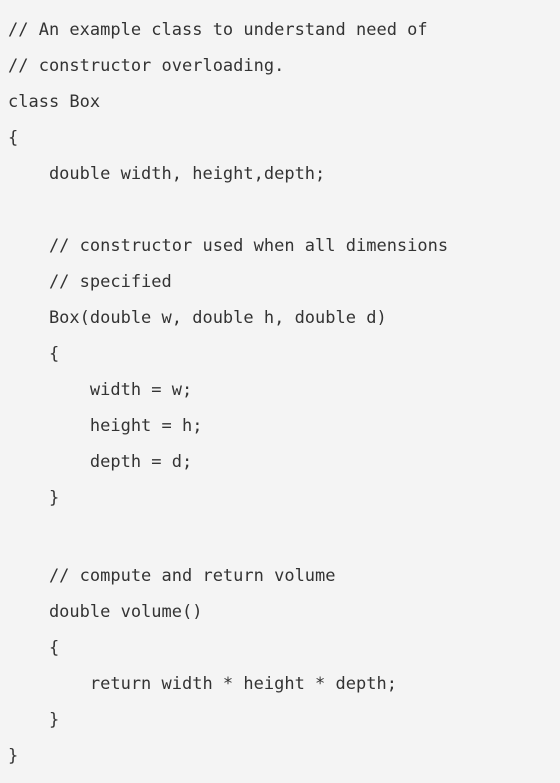 This screenshot has height=783, width=560. Describe the element at coordinates (202, 684) in the screenshot. I see `code-line-19: return width * height * depth;` at that location.